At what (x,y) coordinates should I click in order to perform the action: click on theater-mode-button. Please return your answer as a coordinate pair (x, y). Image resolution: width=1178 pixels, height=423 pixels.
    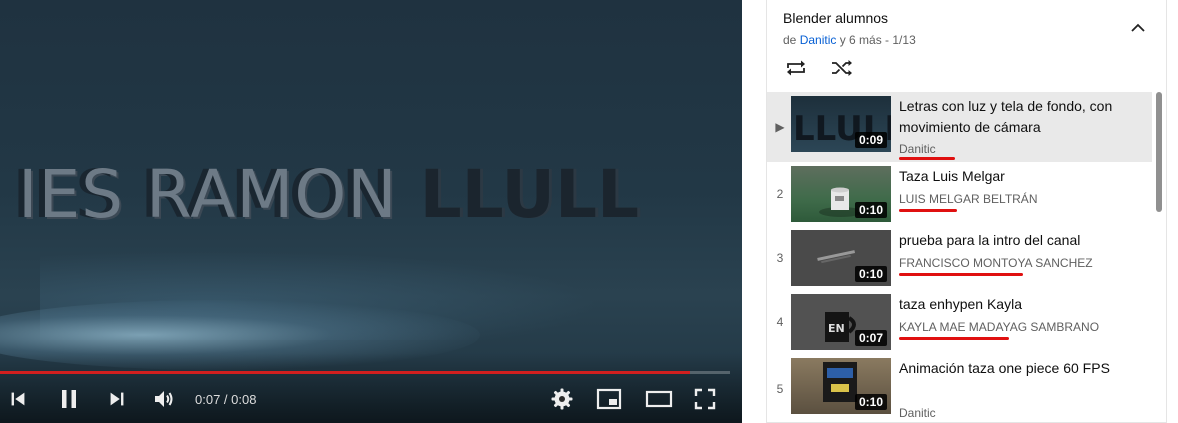
    Looking at the image, I should click on (659, 399).